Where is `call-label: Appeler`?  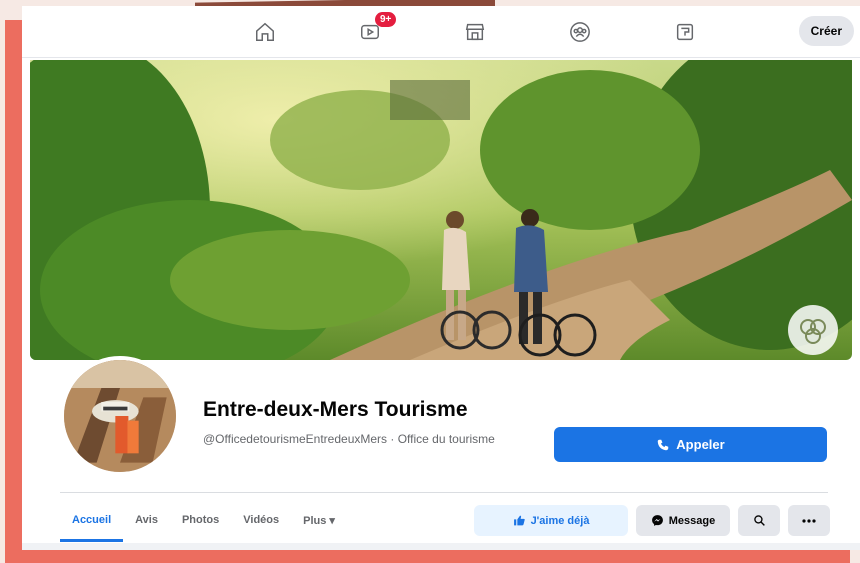 call-label: Appeler is located at coordinates (700, 444).